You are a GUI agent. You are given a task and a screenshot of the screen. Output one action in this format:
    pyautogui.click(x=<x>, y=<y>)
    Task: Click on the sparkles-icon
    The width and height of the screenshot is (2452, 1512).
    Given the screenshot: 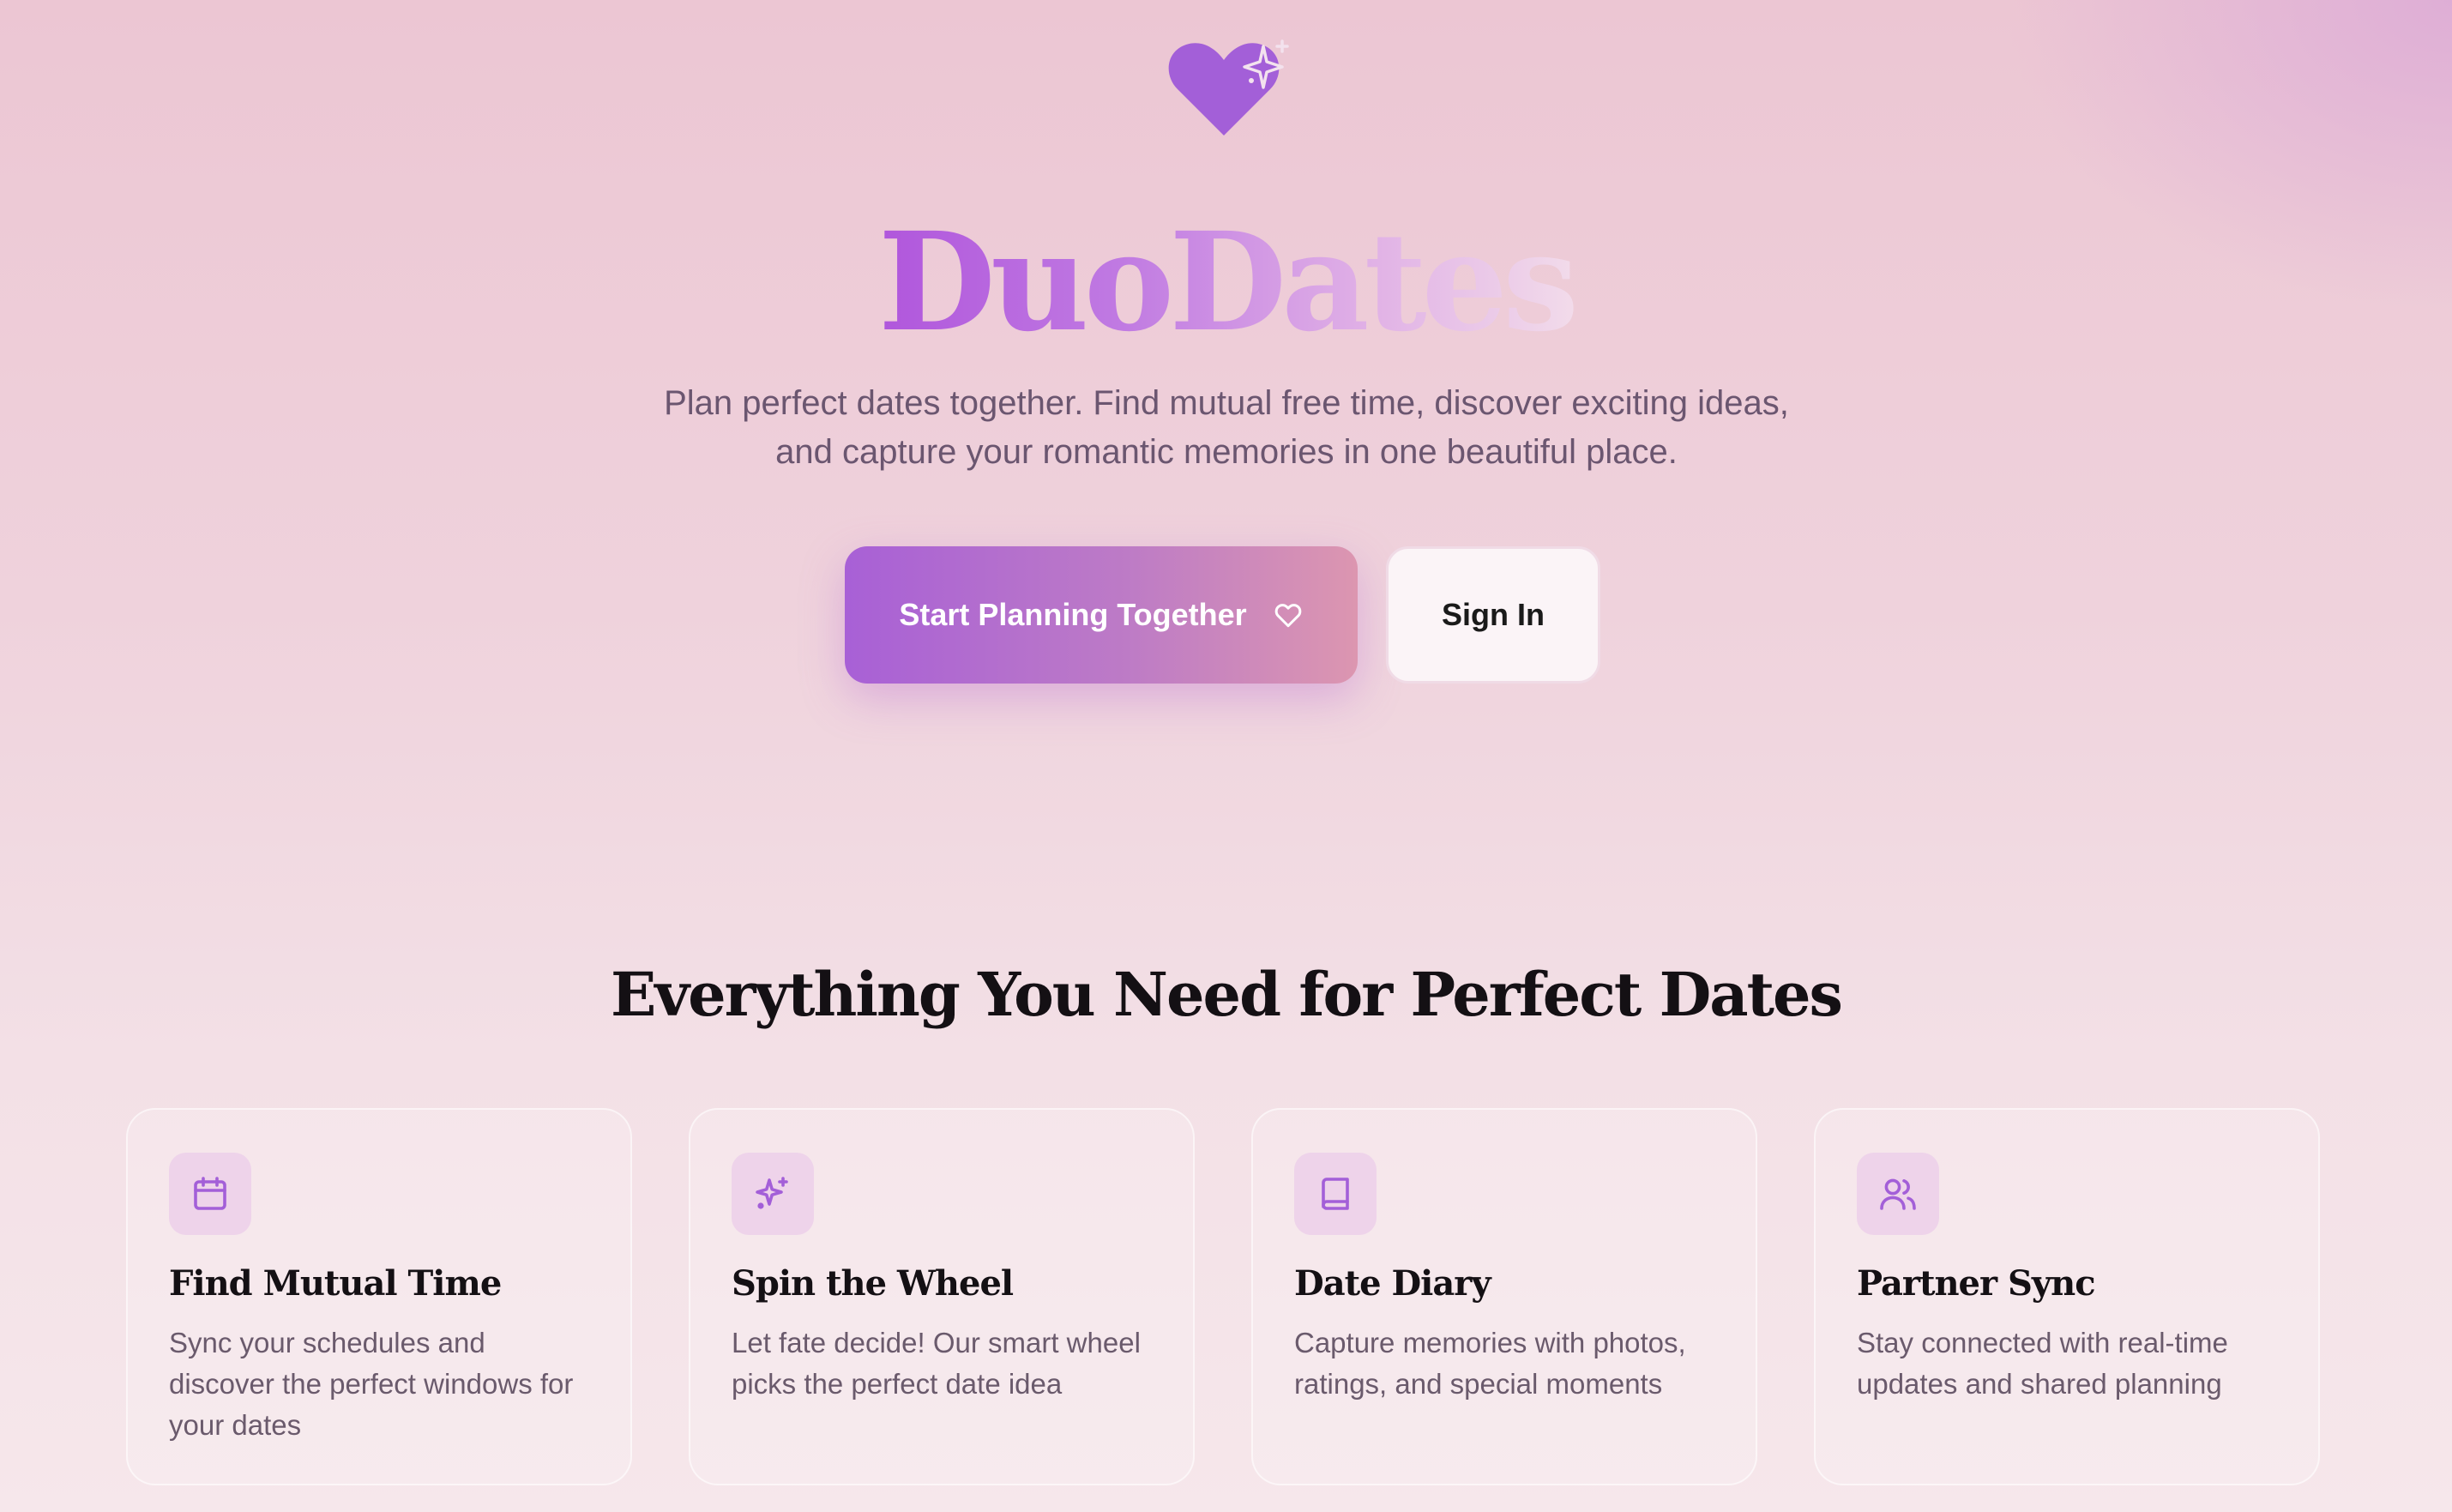 What is the action you would take?
    pyautogui.click(x=772, y=1193)
    